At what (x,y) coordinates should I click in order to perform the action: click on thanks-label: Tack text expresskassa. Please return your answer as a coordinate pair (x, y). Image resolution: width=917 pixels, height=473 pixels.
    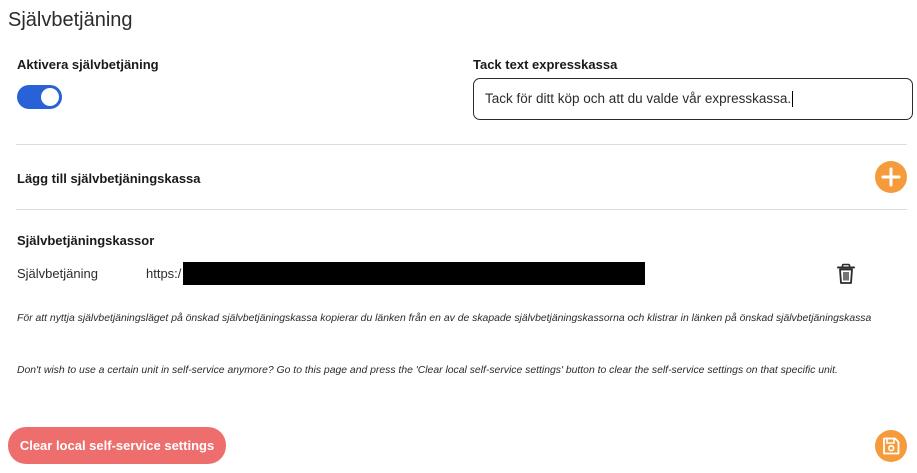
    Looking at the image, I should click on (545, 64).